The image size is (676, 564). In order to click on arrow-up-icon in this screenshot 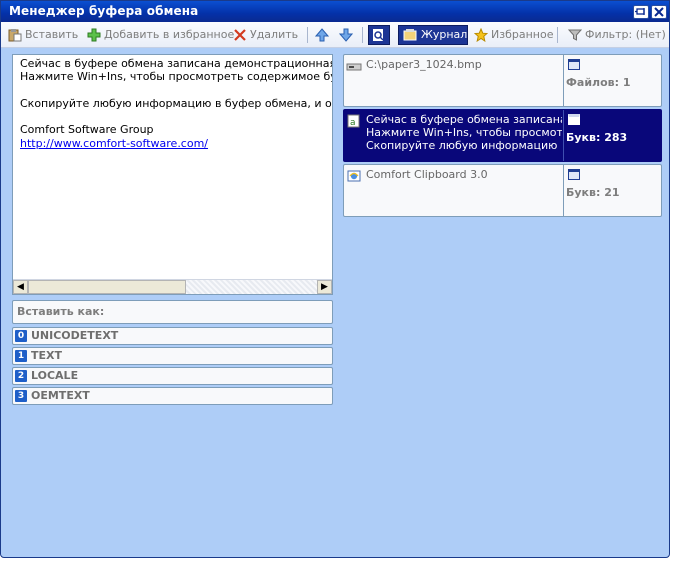, I will do `click(322, 35)`.